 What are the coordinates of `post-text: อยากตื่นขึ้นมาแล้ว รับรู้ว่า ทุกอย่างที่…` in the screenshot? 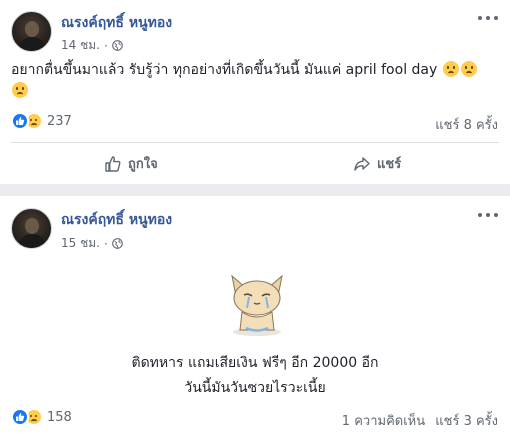 It's located at (256, 81).